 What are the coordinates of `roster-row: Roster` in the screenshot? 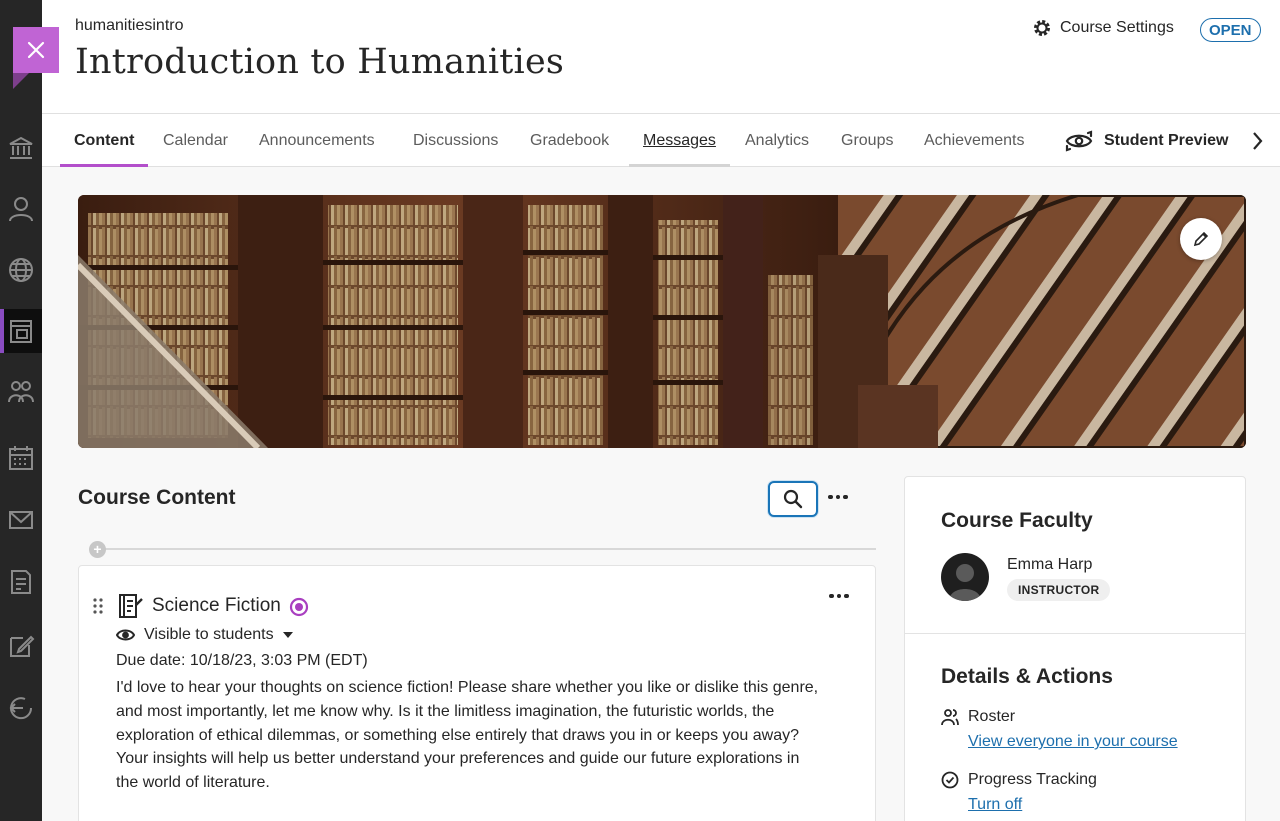 It's located at (978, 717).